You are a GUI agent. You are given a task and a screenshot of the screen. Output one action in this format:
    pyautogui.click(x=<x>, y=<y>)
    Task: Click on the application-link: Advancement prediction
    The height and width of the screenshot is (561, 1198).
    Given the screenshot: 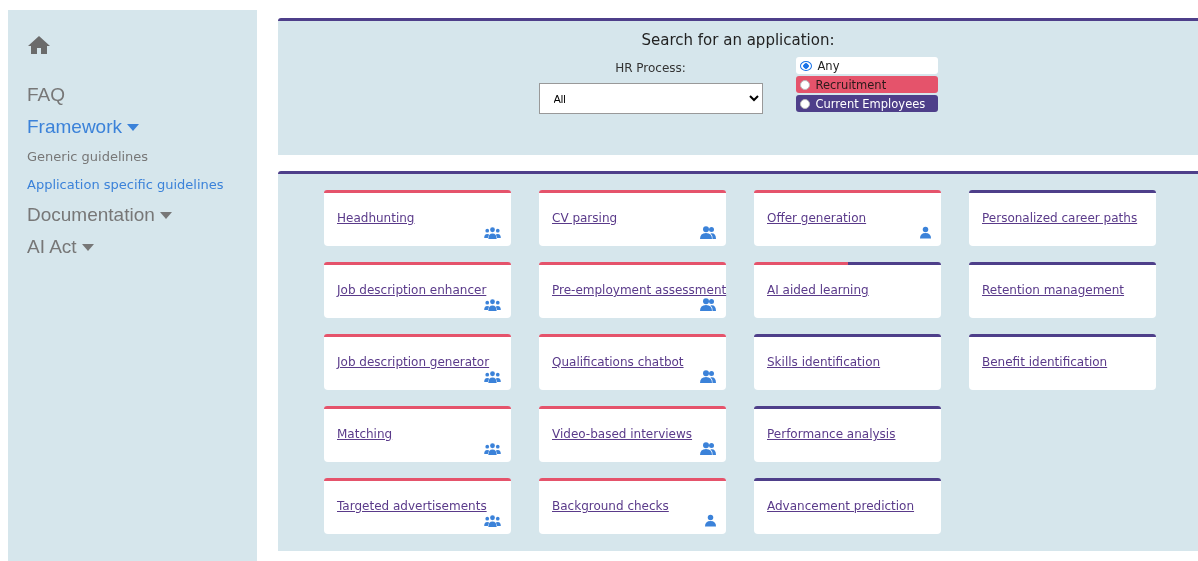 What is the action you would take?
    pyautogui.click(x=841, y=506)
    